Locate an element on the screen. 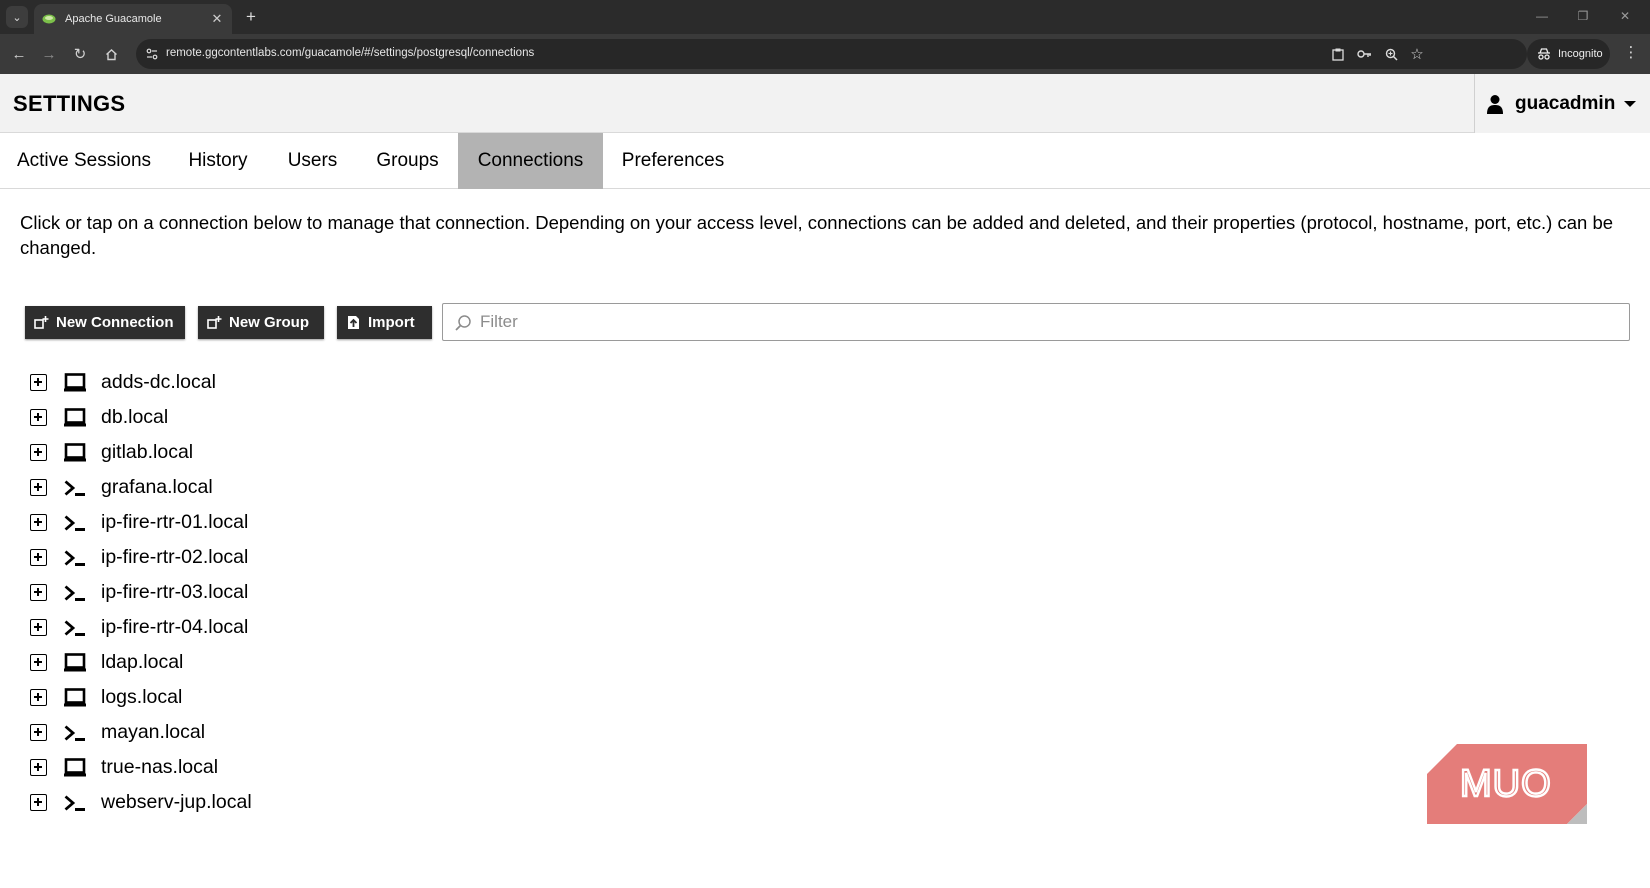 The width and height of the screenshot is (1650, 888). user-menu: guacadmin is located at coordinates (1562, 103).